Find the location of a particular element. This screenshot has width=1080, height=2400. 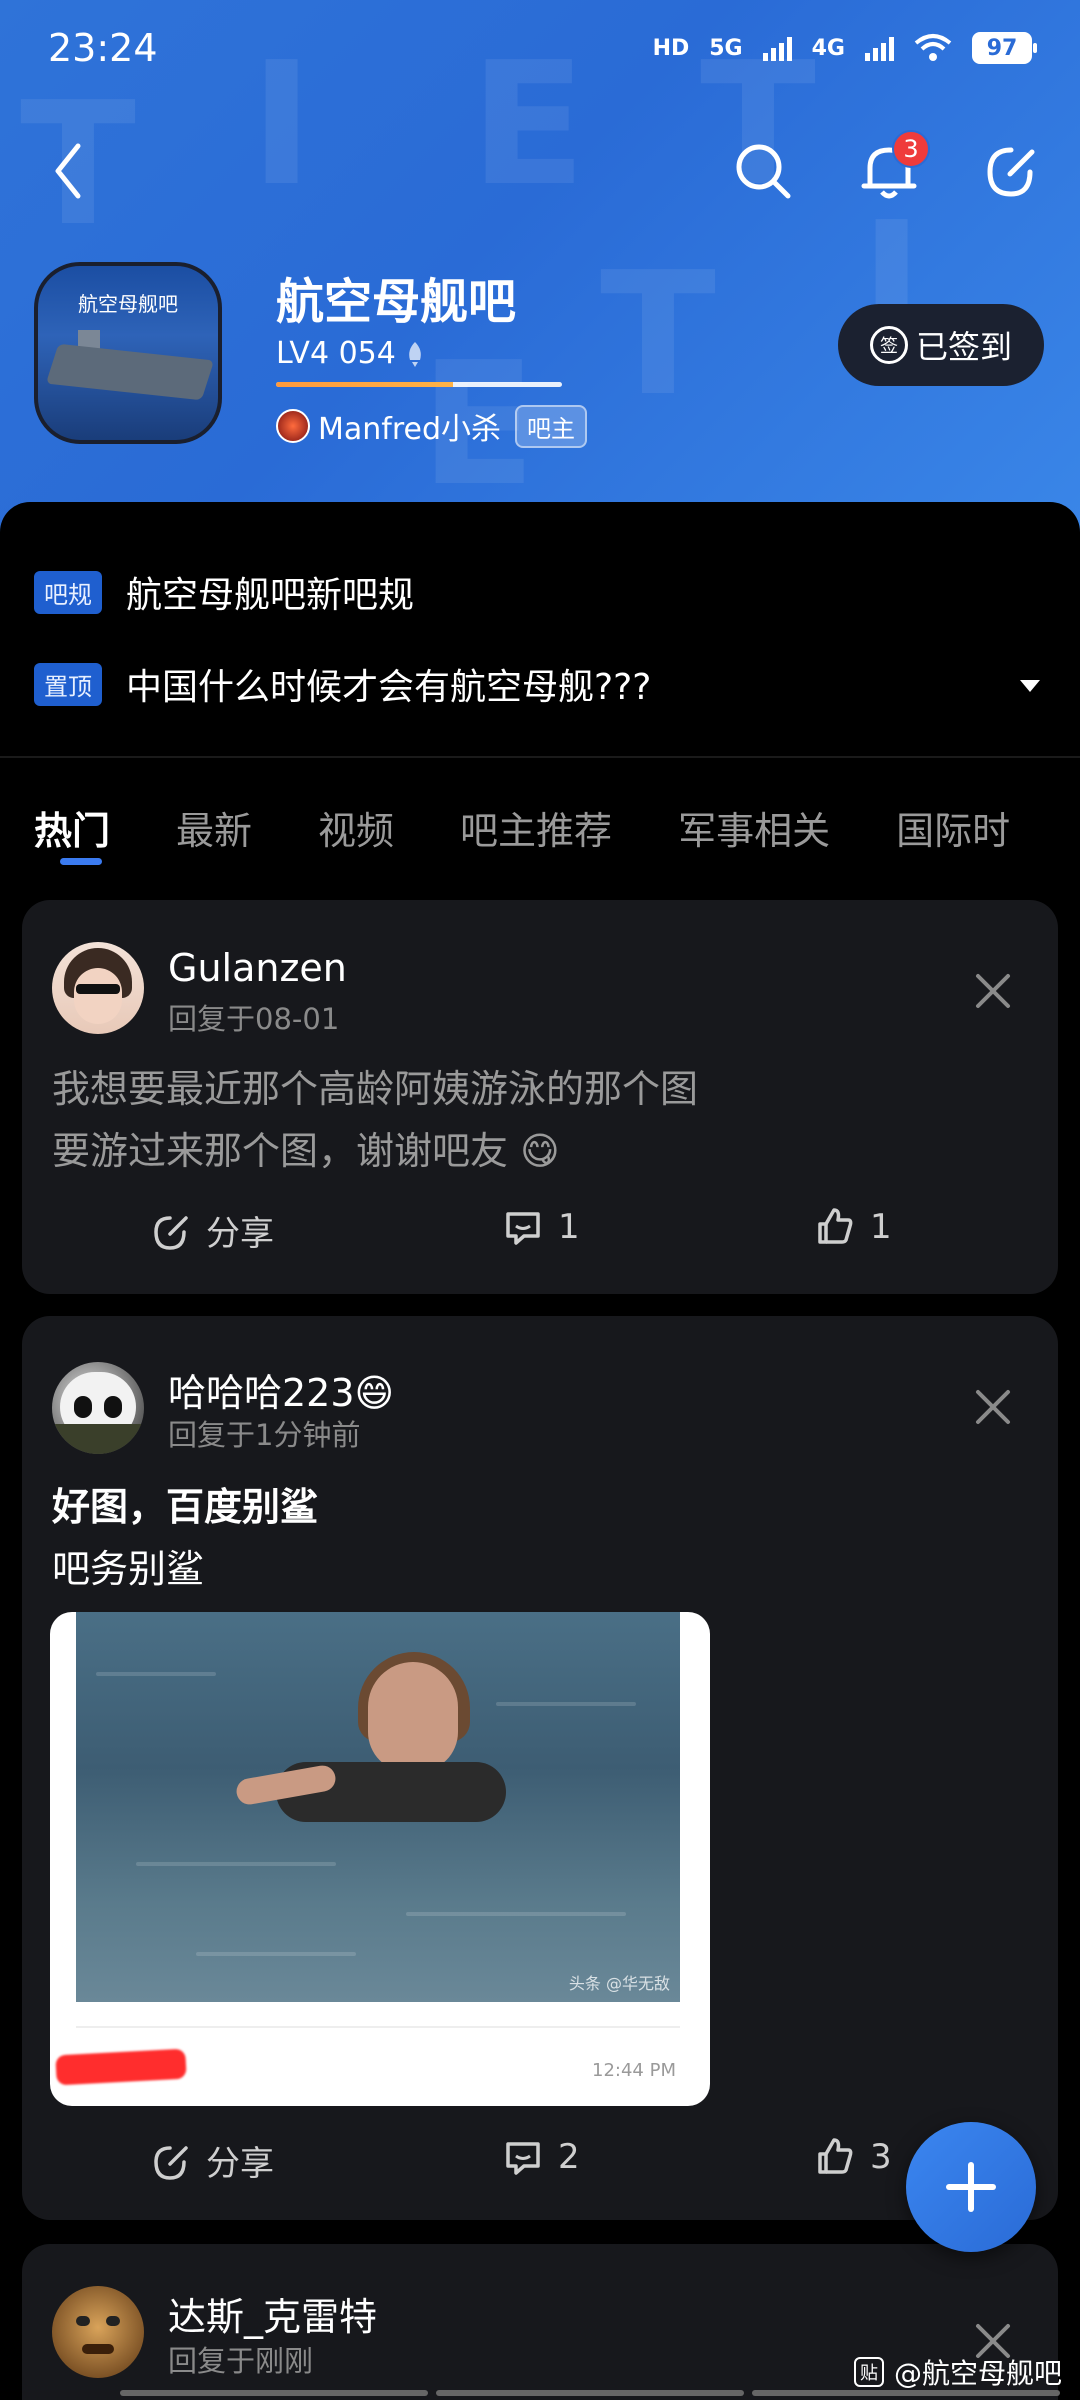

notice-pinned: 置顶 中国什么时候才会有航空母舰??? is located at coordinates (342, 684).